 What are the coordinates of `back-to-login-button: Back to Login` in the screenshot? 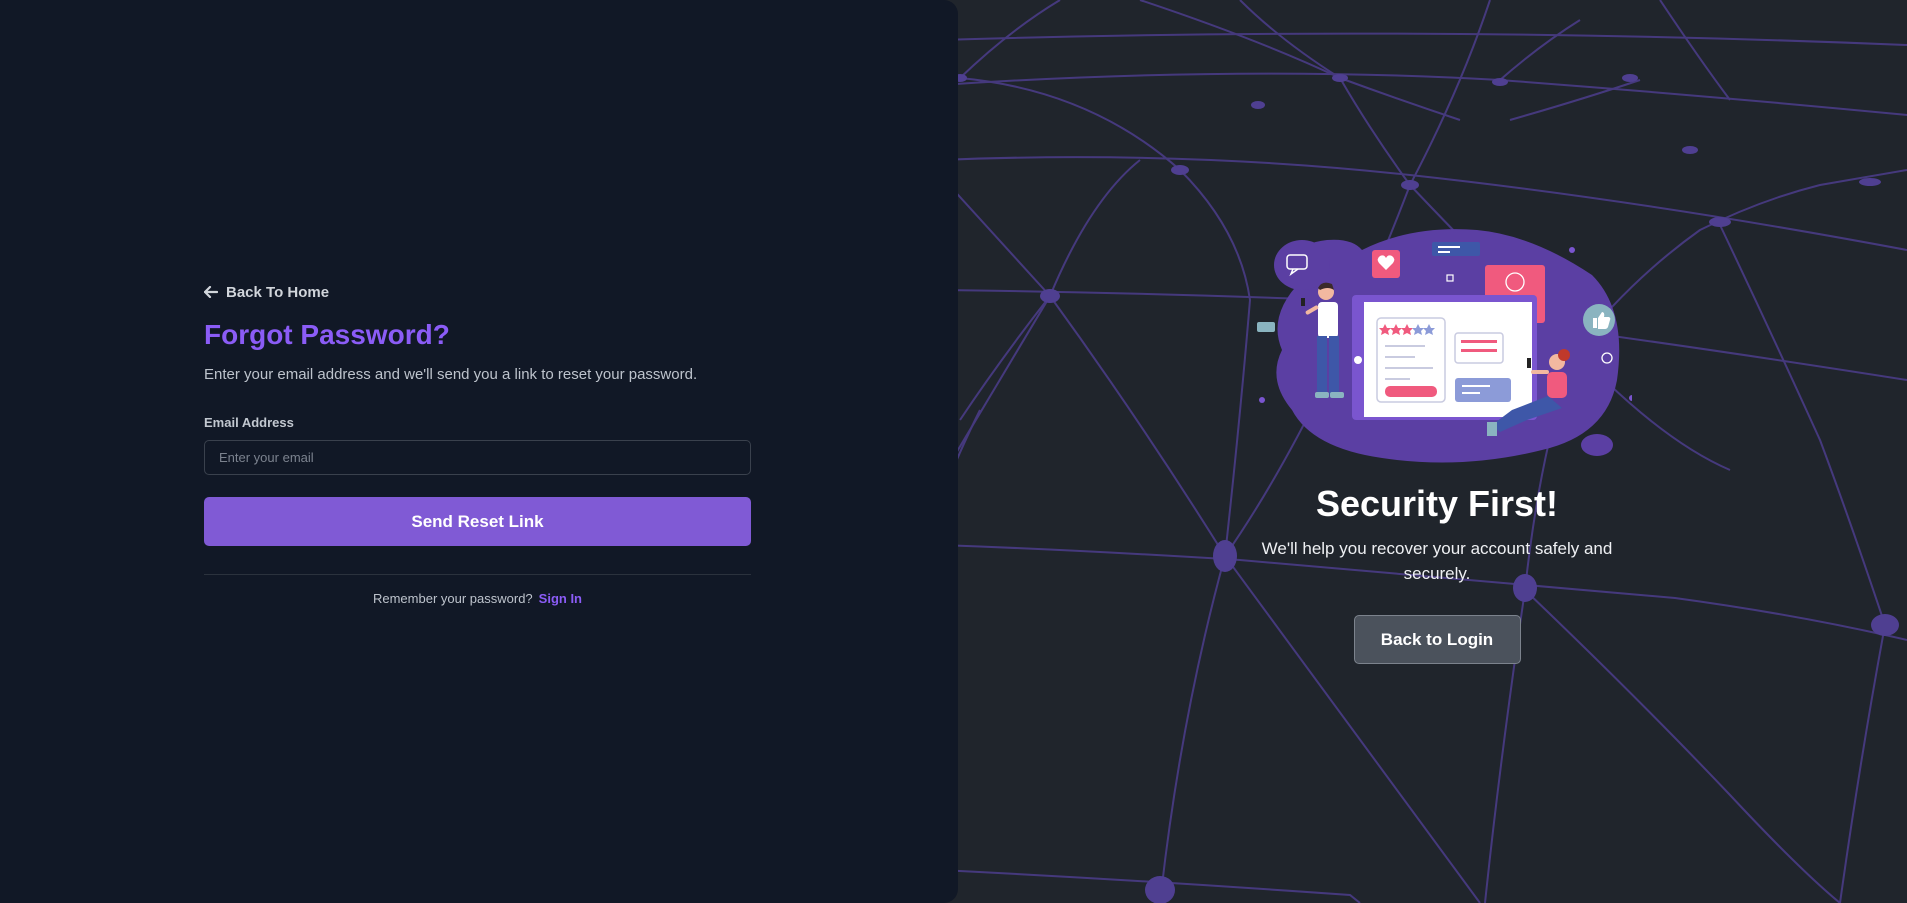 It's located at (1437, 639).